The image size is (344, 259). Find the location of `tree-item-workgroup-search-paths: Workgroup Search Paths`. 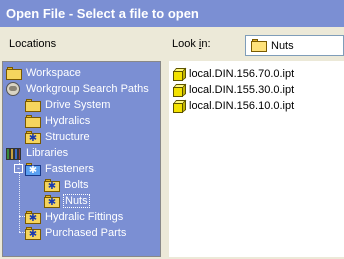

tree-item-workgroup-search-paths: Workgroup Search Paths is located at coordinates (78, 89).